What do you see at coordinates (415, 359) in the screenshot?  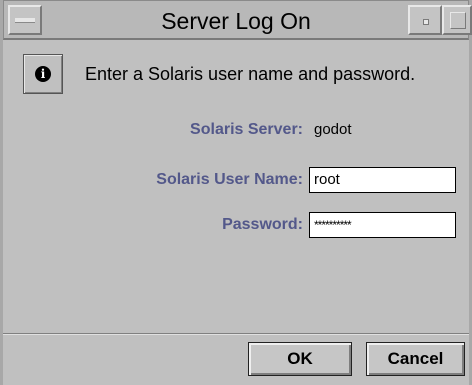 I see `cancel-button: Cancel` at bounding box center [415, 359].